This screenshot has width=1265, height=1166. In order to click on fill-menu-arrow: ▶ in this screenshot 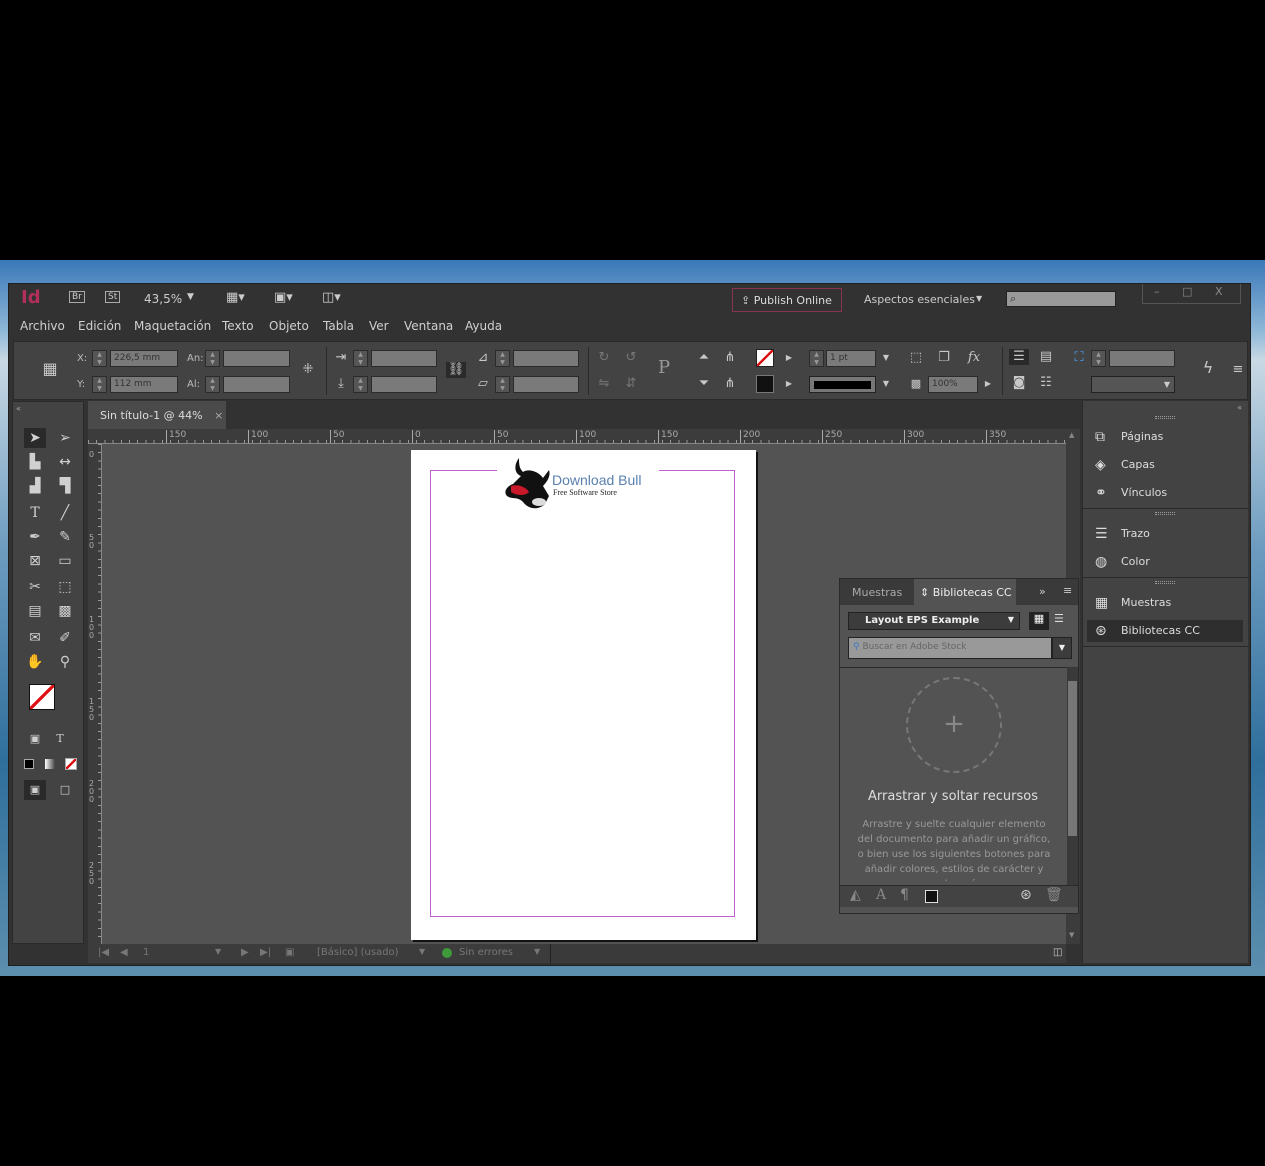, I will do `click(789, 358)`.